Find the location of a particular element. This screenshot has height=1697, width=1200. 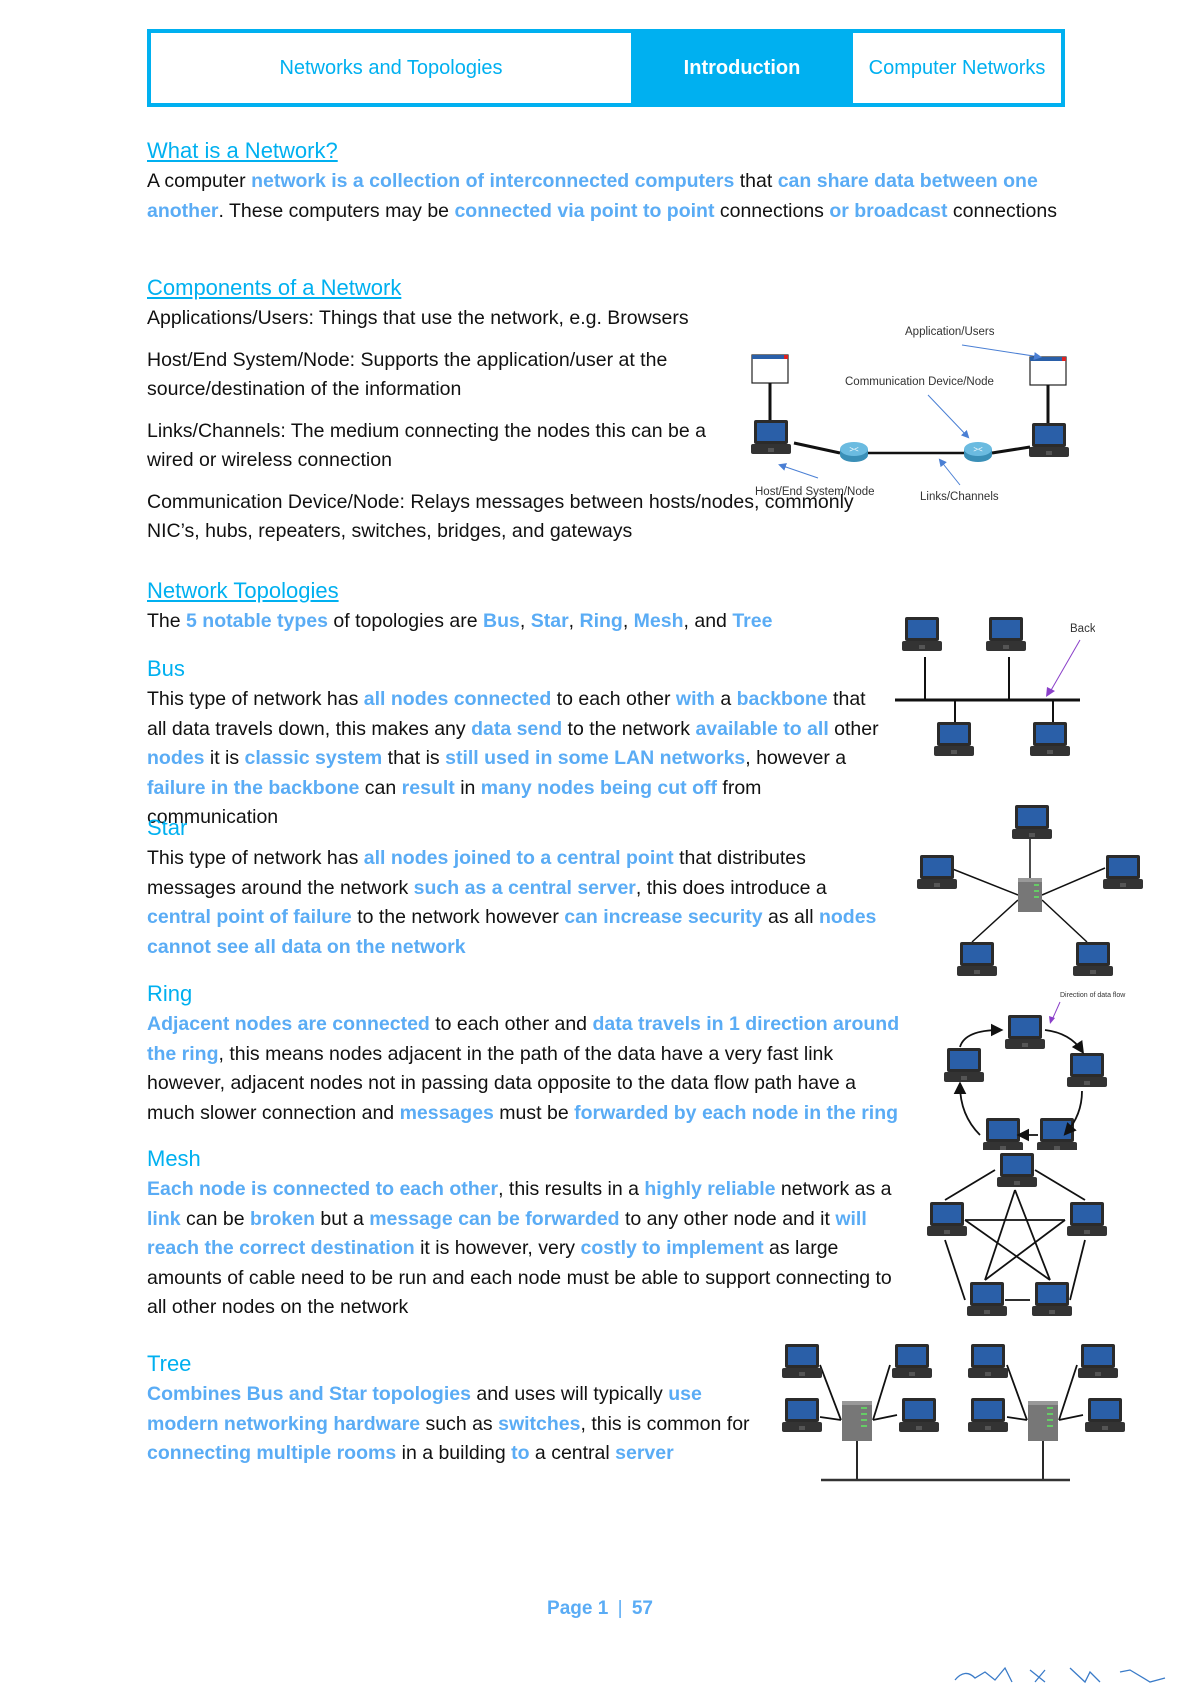

server-icon is located at coordinates (1043, 1421).